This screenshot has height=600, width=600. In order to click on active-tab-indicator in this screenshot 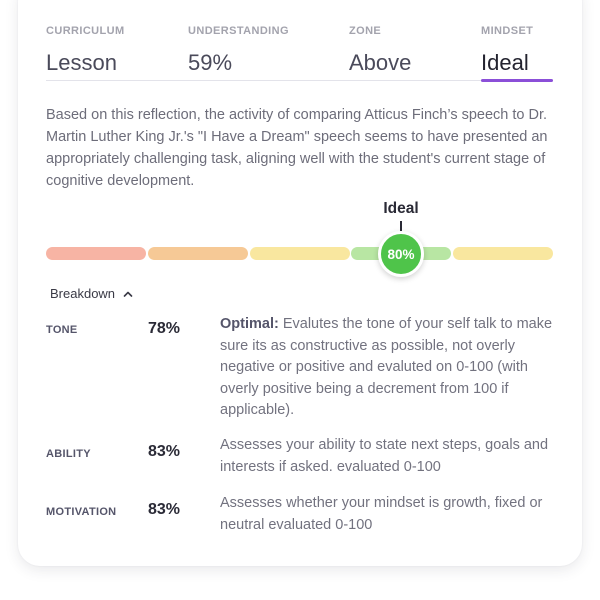, I will do `click(517, 80)`.